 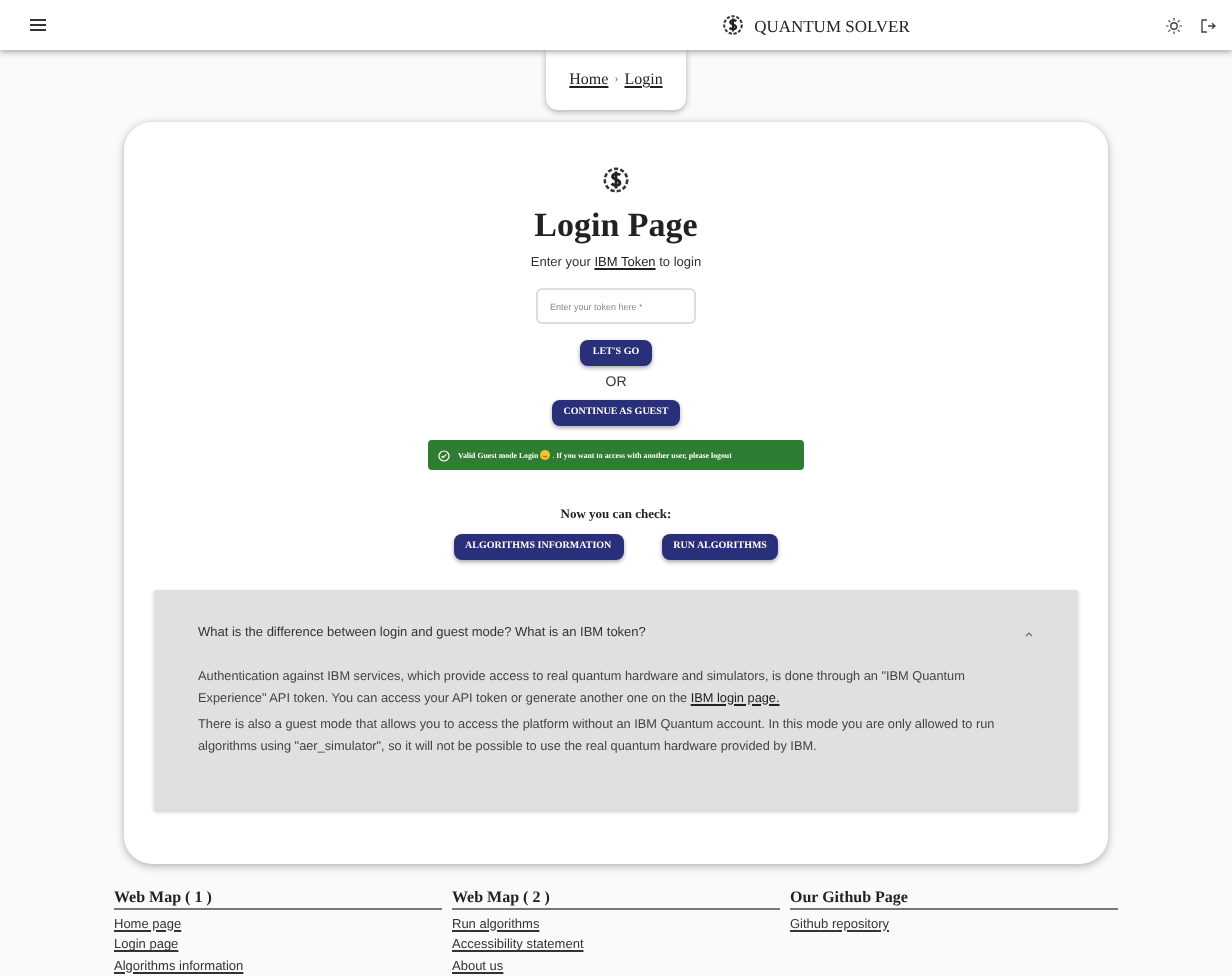 What do you see at coordinates (444, 455) in the screenshot?
I see `check-circle-icon` at bounding box center [444, 455].